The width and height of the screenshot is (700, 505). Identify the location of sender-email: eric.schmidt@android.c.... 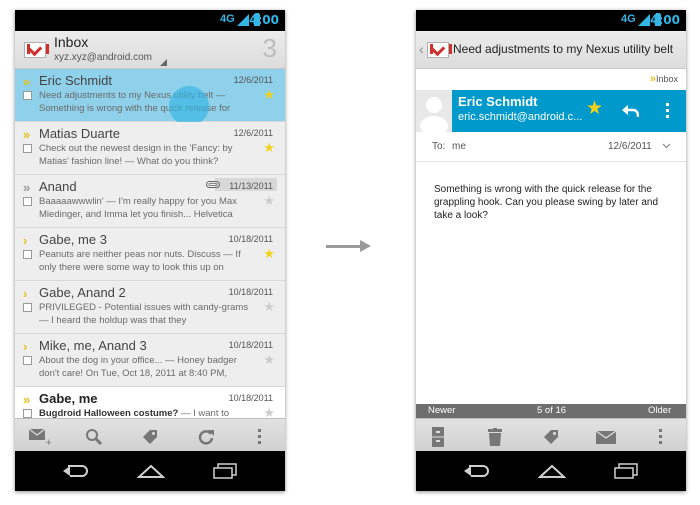
(520, 117).